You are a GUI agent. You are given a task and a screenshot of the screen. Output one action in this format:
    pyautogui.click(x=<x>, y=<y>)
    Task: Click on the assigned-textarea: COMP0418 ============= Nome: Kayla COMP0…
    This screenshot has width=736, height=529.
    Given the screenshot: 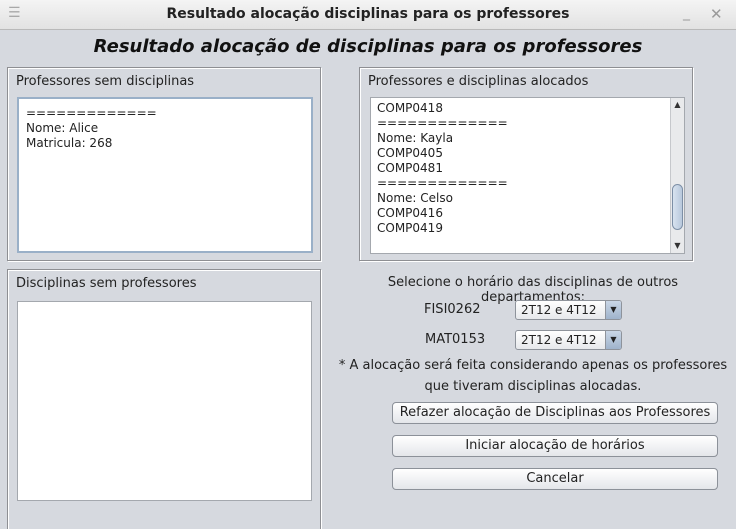 What is the action you would take?
    pyautogui.click(x=527, y=175)
    